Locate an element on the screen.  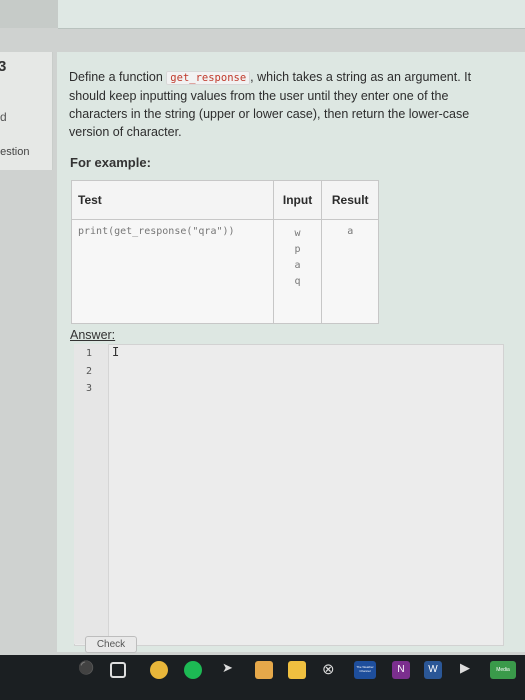
onenote-label: N is located at coordinates (401, 669).